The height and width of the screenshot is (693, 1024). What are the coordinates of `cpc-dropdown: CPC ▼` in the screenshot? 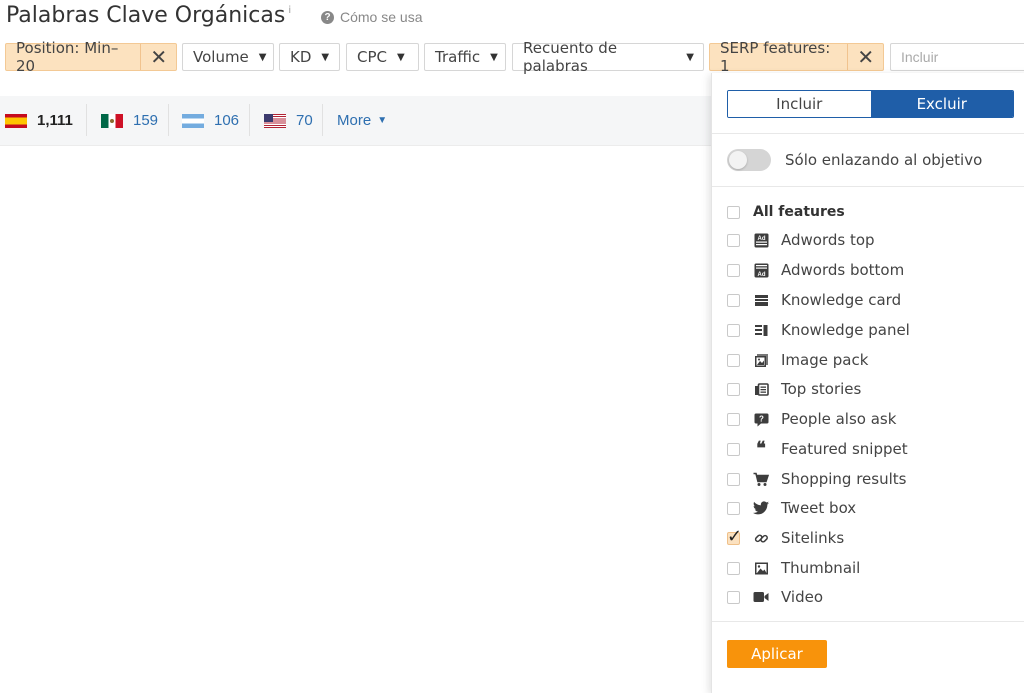 It's located at (382, 57).